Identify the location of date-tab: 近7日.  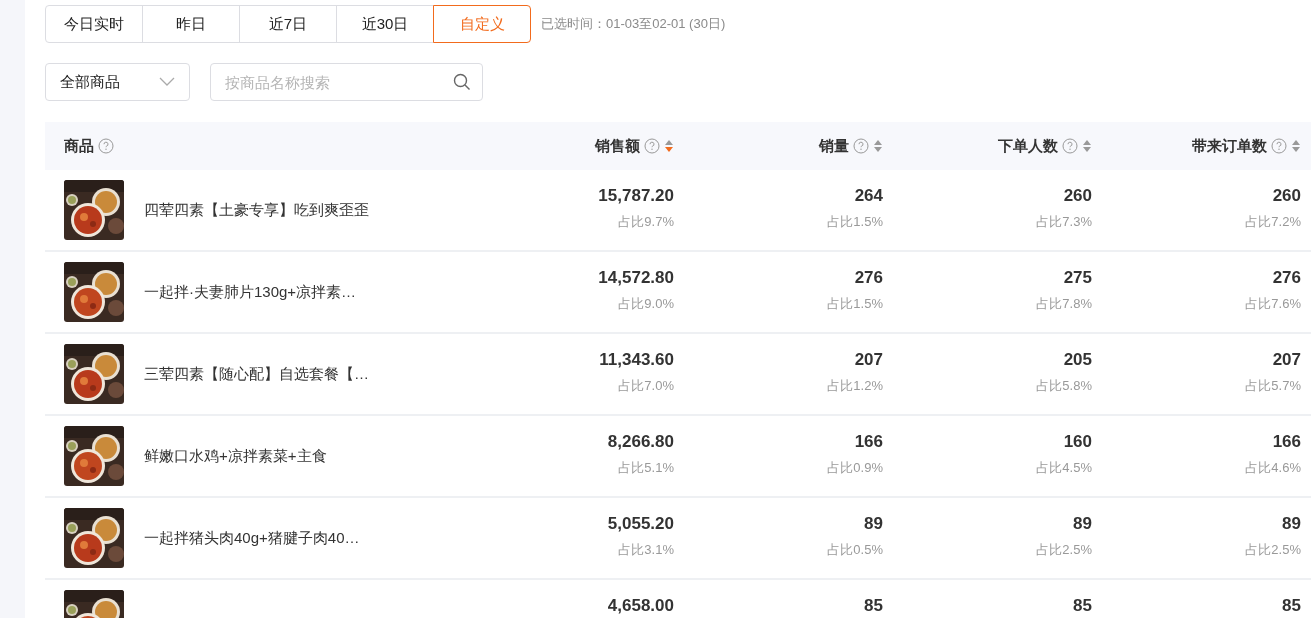
(288, 24).